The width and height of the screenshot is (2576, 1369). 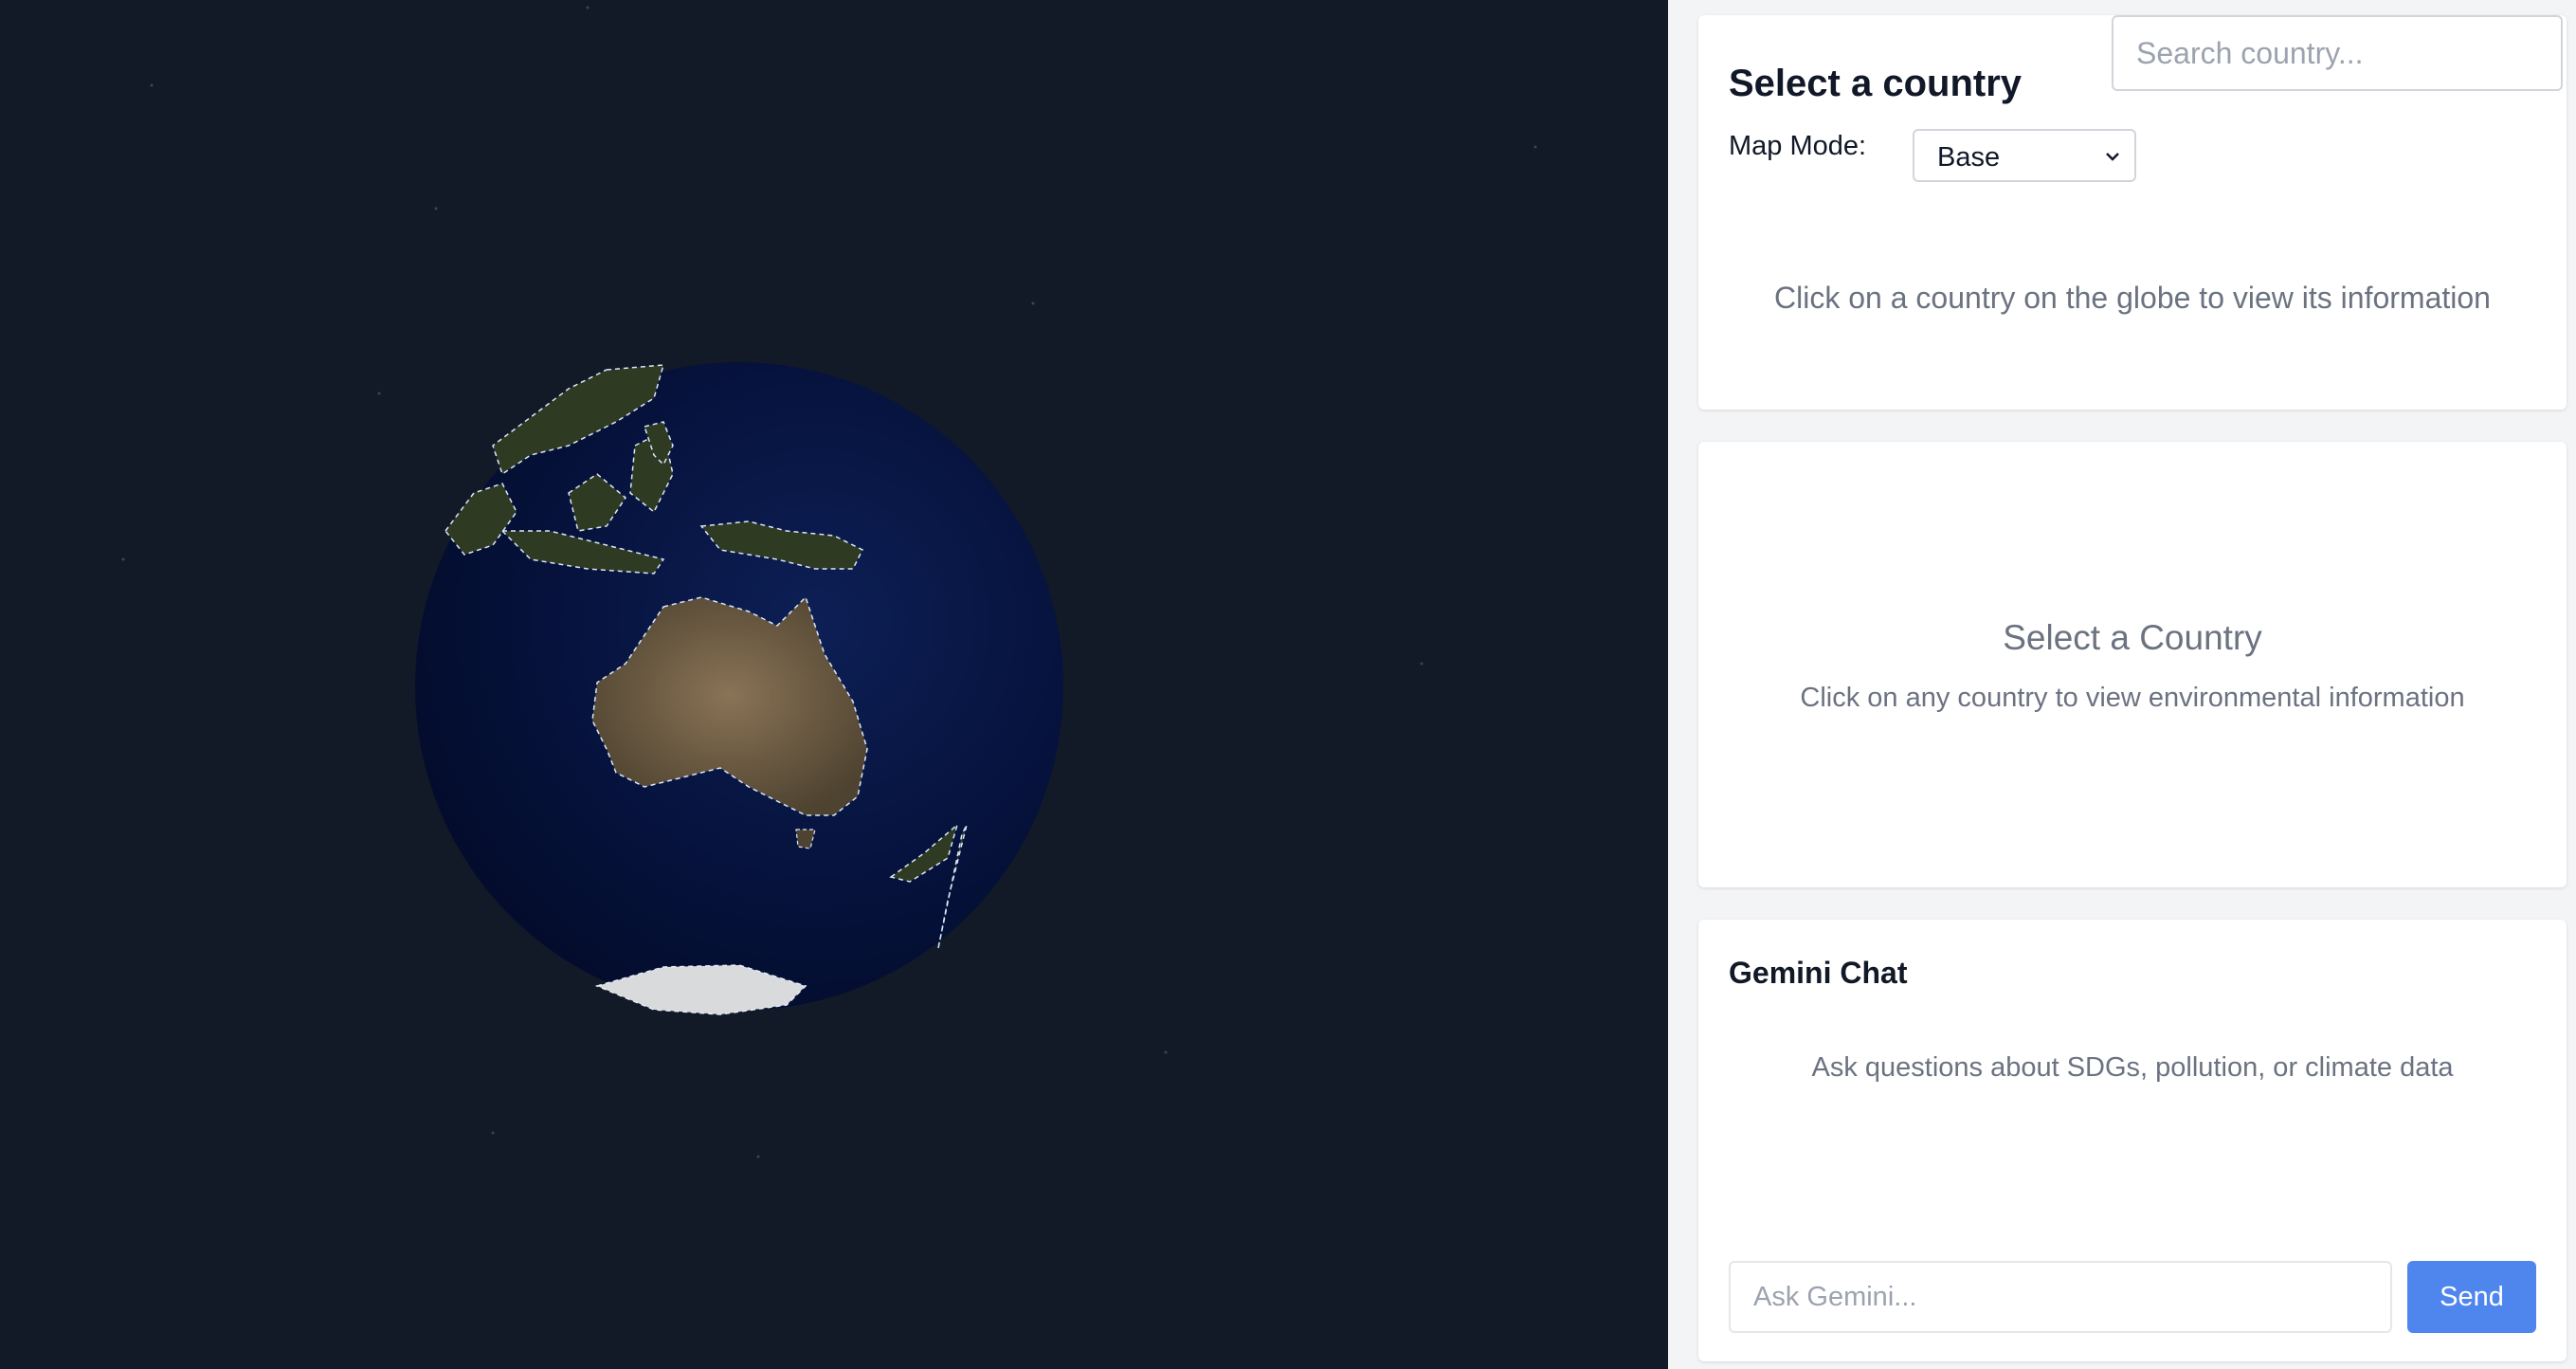 What do you see at coordinates (2060, 1297) in the screenshot?
I see `chat-input` at bounding box center [2060, 1297].